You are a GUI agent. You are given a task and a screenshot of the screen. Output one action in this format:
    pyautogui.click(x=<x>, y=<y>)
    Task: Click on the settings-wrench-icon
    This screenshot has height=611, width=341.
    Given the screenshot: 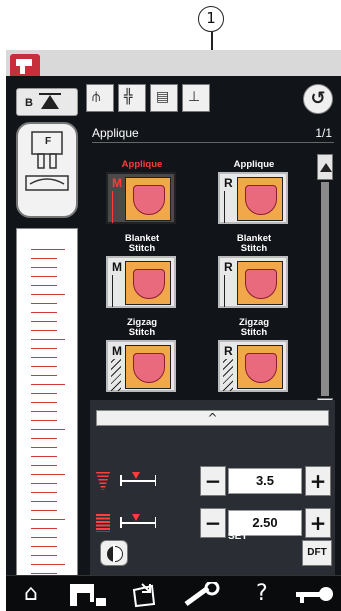 What is the action you would take?
    pyautogui.click(x=207, y=595)
    